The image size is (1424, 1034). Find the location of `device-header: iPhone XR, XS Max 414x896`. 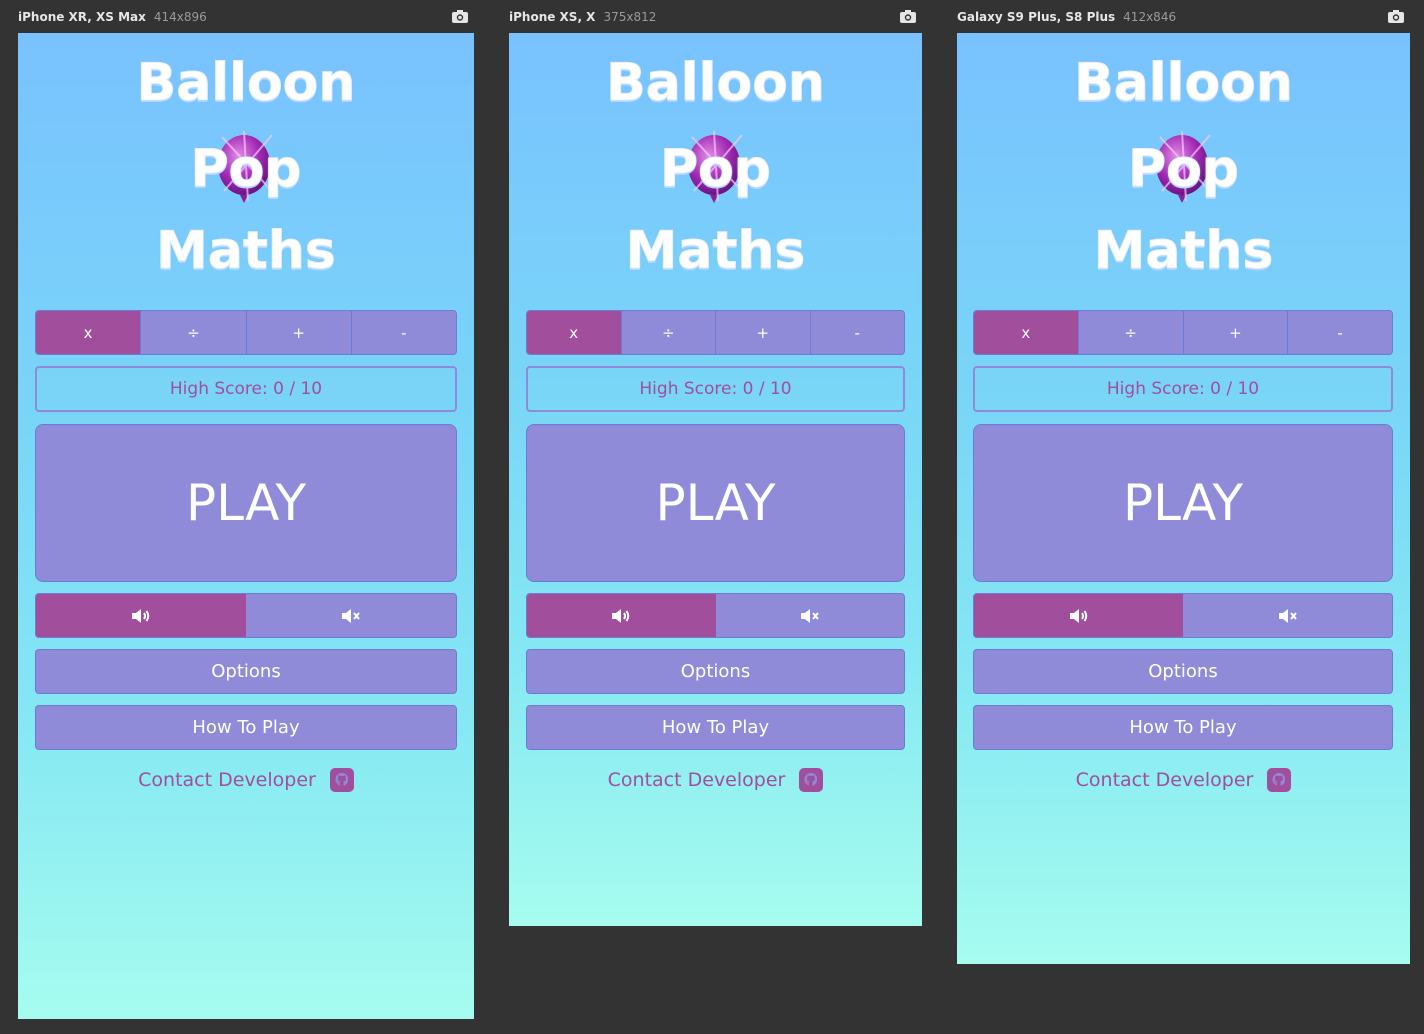

device-header: iPhone XR, XS Max 414x896 is located at coordinates (112, 17).